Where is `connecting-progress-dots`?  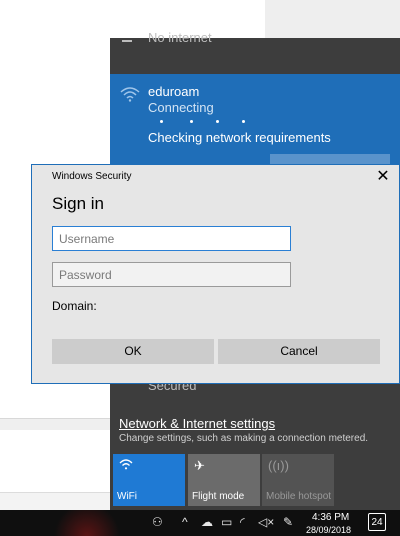 connecting-progress-dots is located at coordinates (210, 123).